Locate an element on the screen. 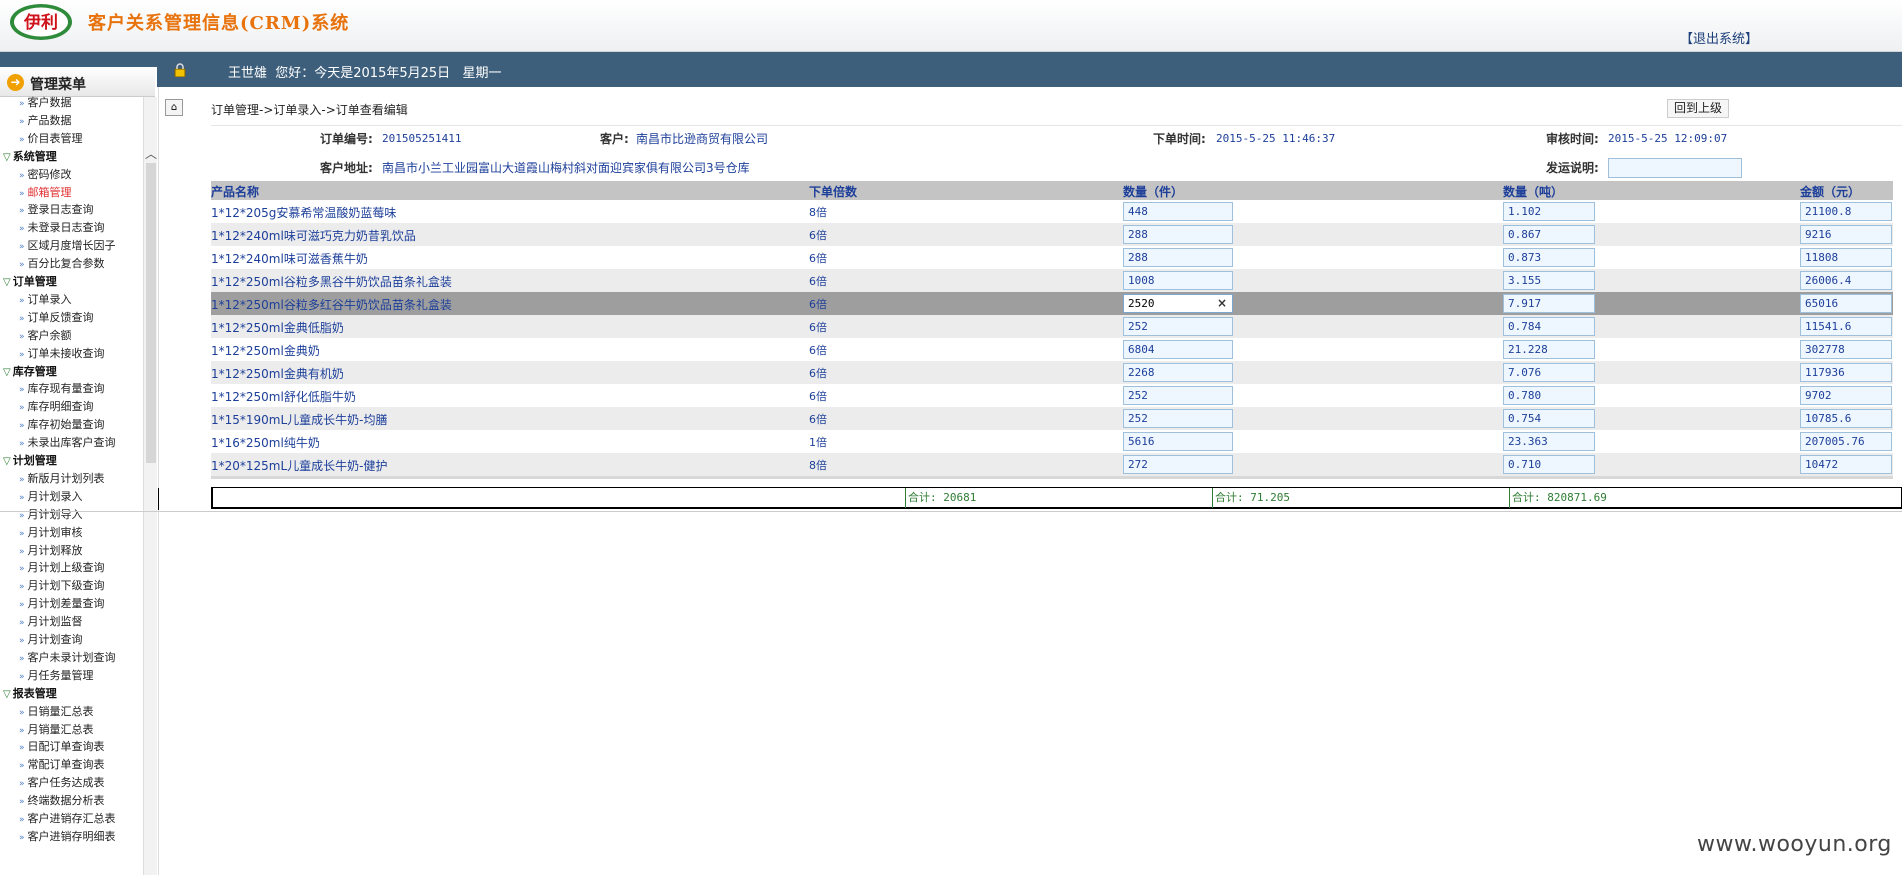 The image size is (1902, 875). sidebar-menu-item: » 月计划查询 is located at coordinates (51, 639).